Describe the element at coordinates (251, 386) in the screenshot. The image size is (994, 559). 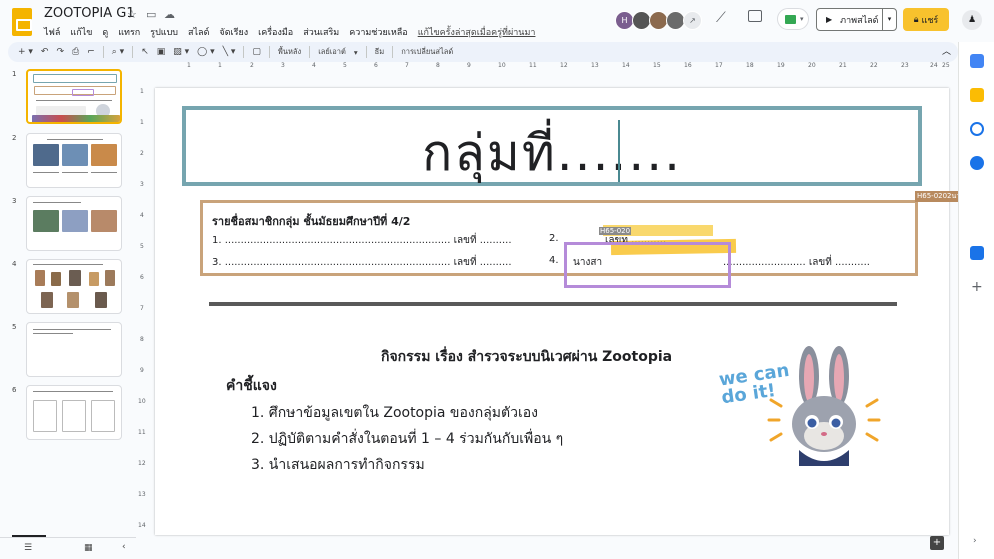
I see `instructions-label: คำชี้แจง` at that location.